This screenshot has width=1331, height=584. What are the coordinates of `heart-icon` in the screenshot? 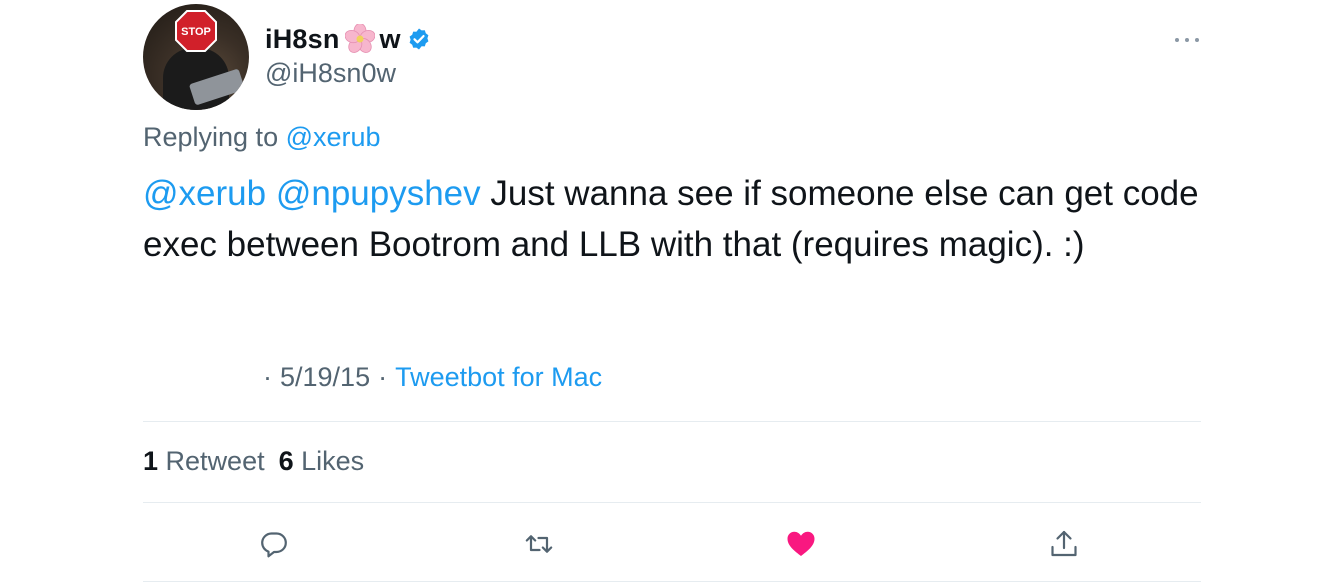 It's located at (801, 544).